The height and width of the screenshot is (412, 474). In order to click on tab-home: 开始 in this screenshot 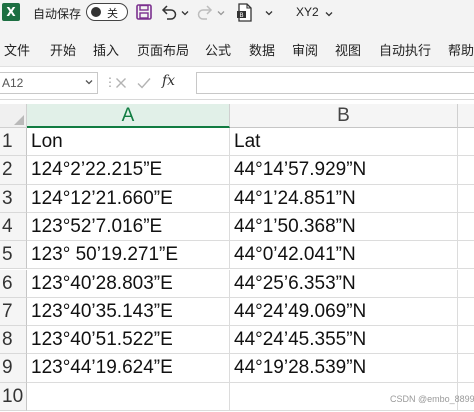, I will do `click(63, 49)`.